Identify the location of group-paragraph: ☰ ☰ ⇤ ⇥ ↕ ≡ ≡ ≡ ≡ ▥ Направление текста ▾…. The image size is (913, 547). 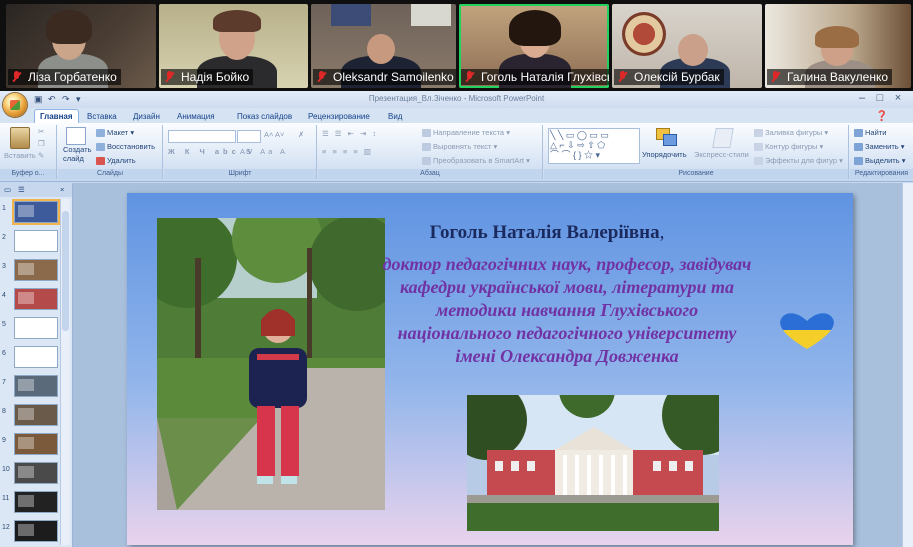
(430, 152).